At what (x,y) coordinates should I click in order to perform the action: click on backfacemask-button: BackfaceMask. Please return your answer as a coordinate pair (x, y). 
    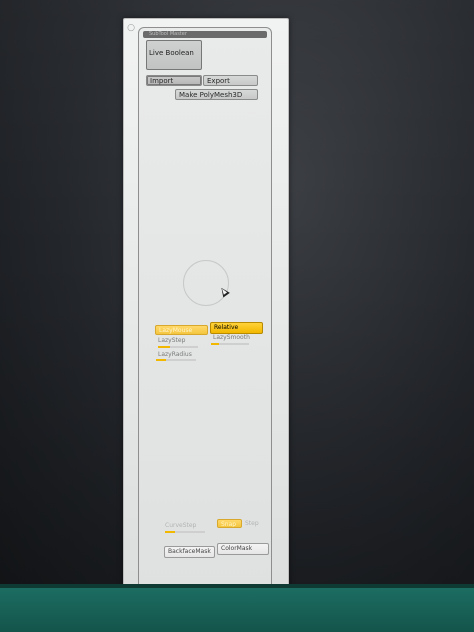
    Looking at the image, I should click on (189, 552).